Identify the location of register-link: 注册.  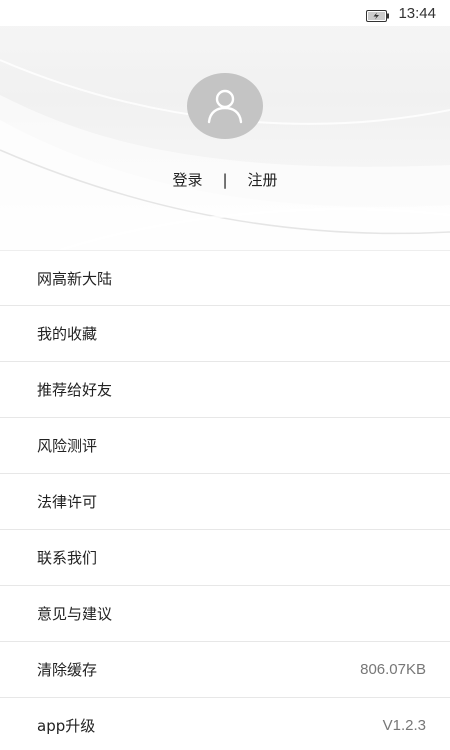
(263, 179).